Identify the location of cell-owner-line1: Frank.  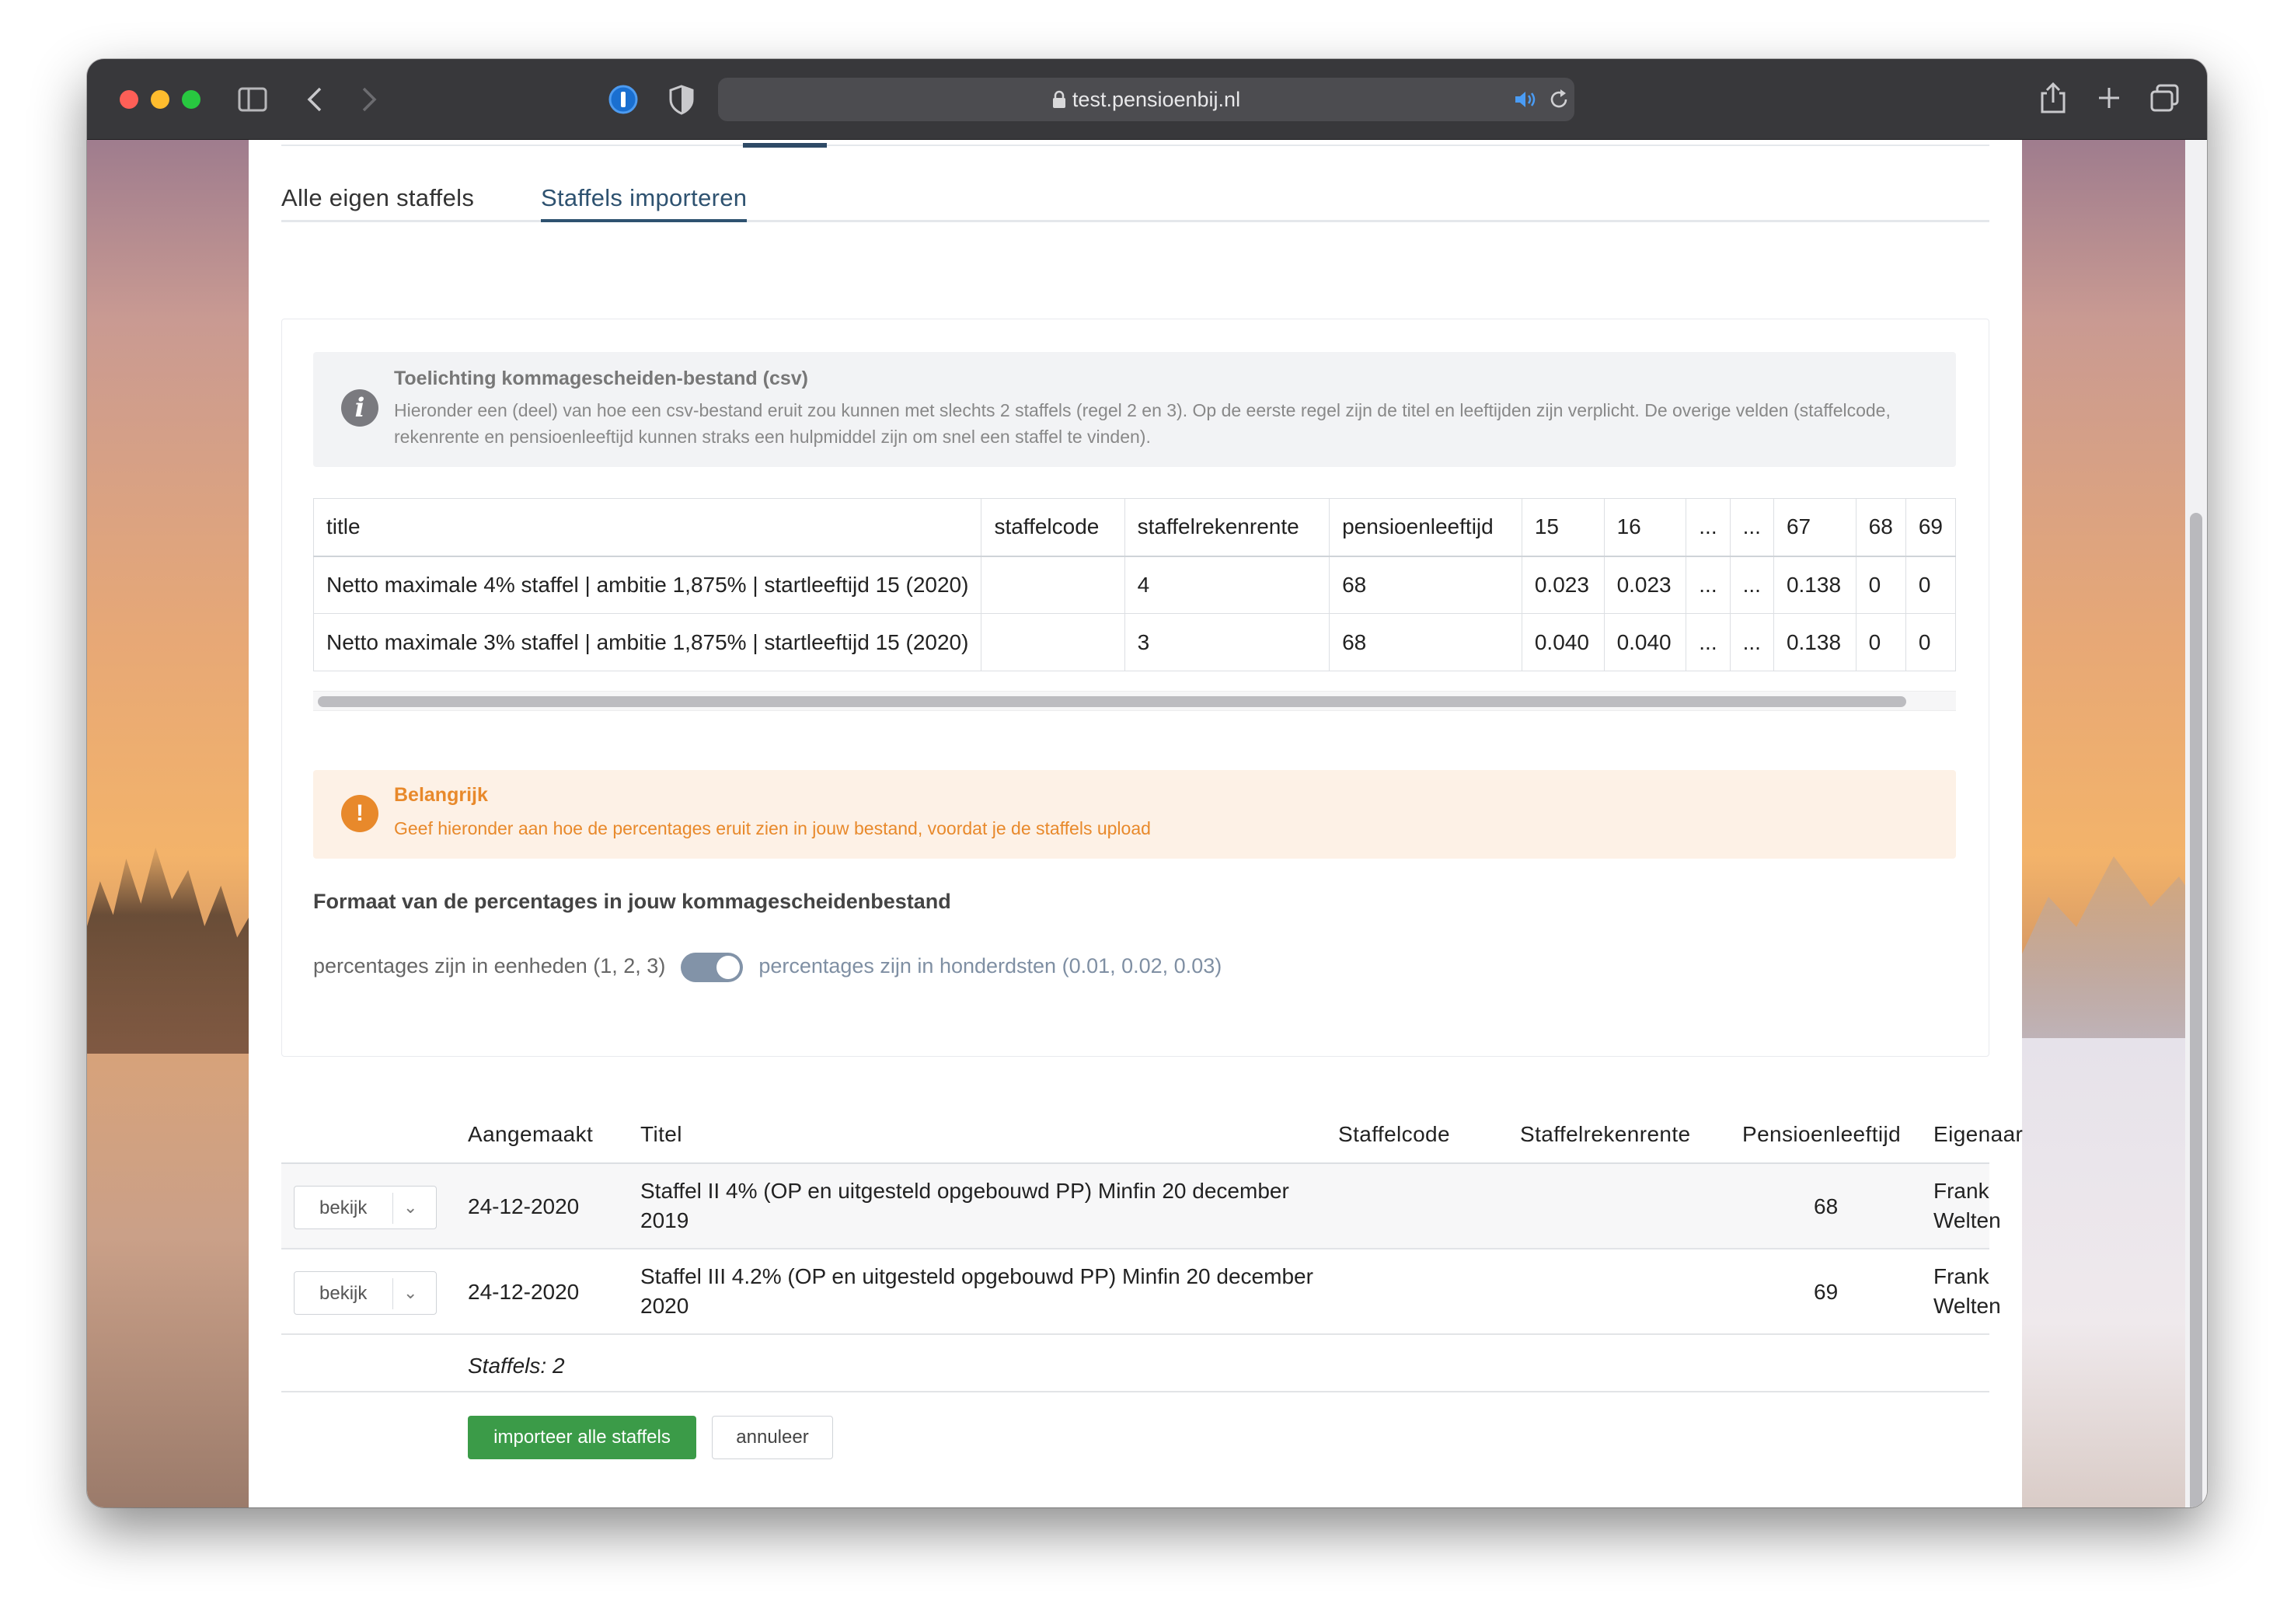
(1961, 1191).